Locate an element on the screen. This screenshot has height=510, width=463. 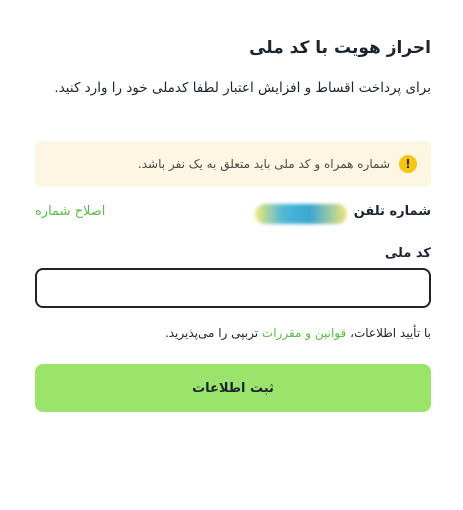
warning-icon: ! is located at coordinates (408, 164).